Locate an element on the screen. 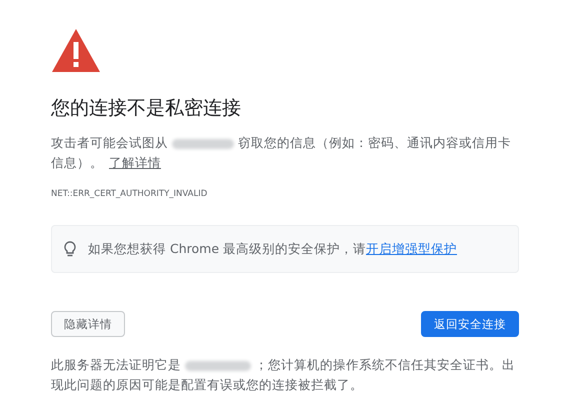  tip-text: 如果您想获得 Chrome 最高级别的安全保护，请开启增强型保护 is located at coordinates (272, 249).